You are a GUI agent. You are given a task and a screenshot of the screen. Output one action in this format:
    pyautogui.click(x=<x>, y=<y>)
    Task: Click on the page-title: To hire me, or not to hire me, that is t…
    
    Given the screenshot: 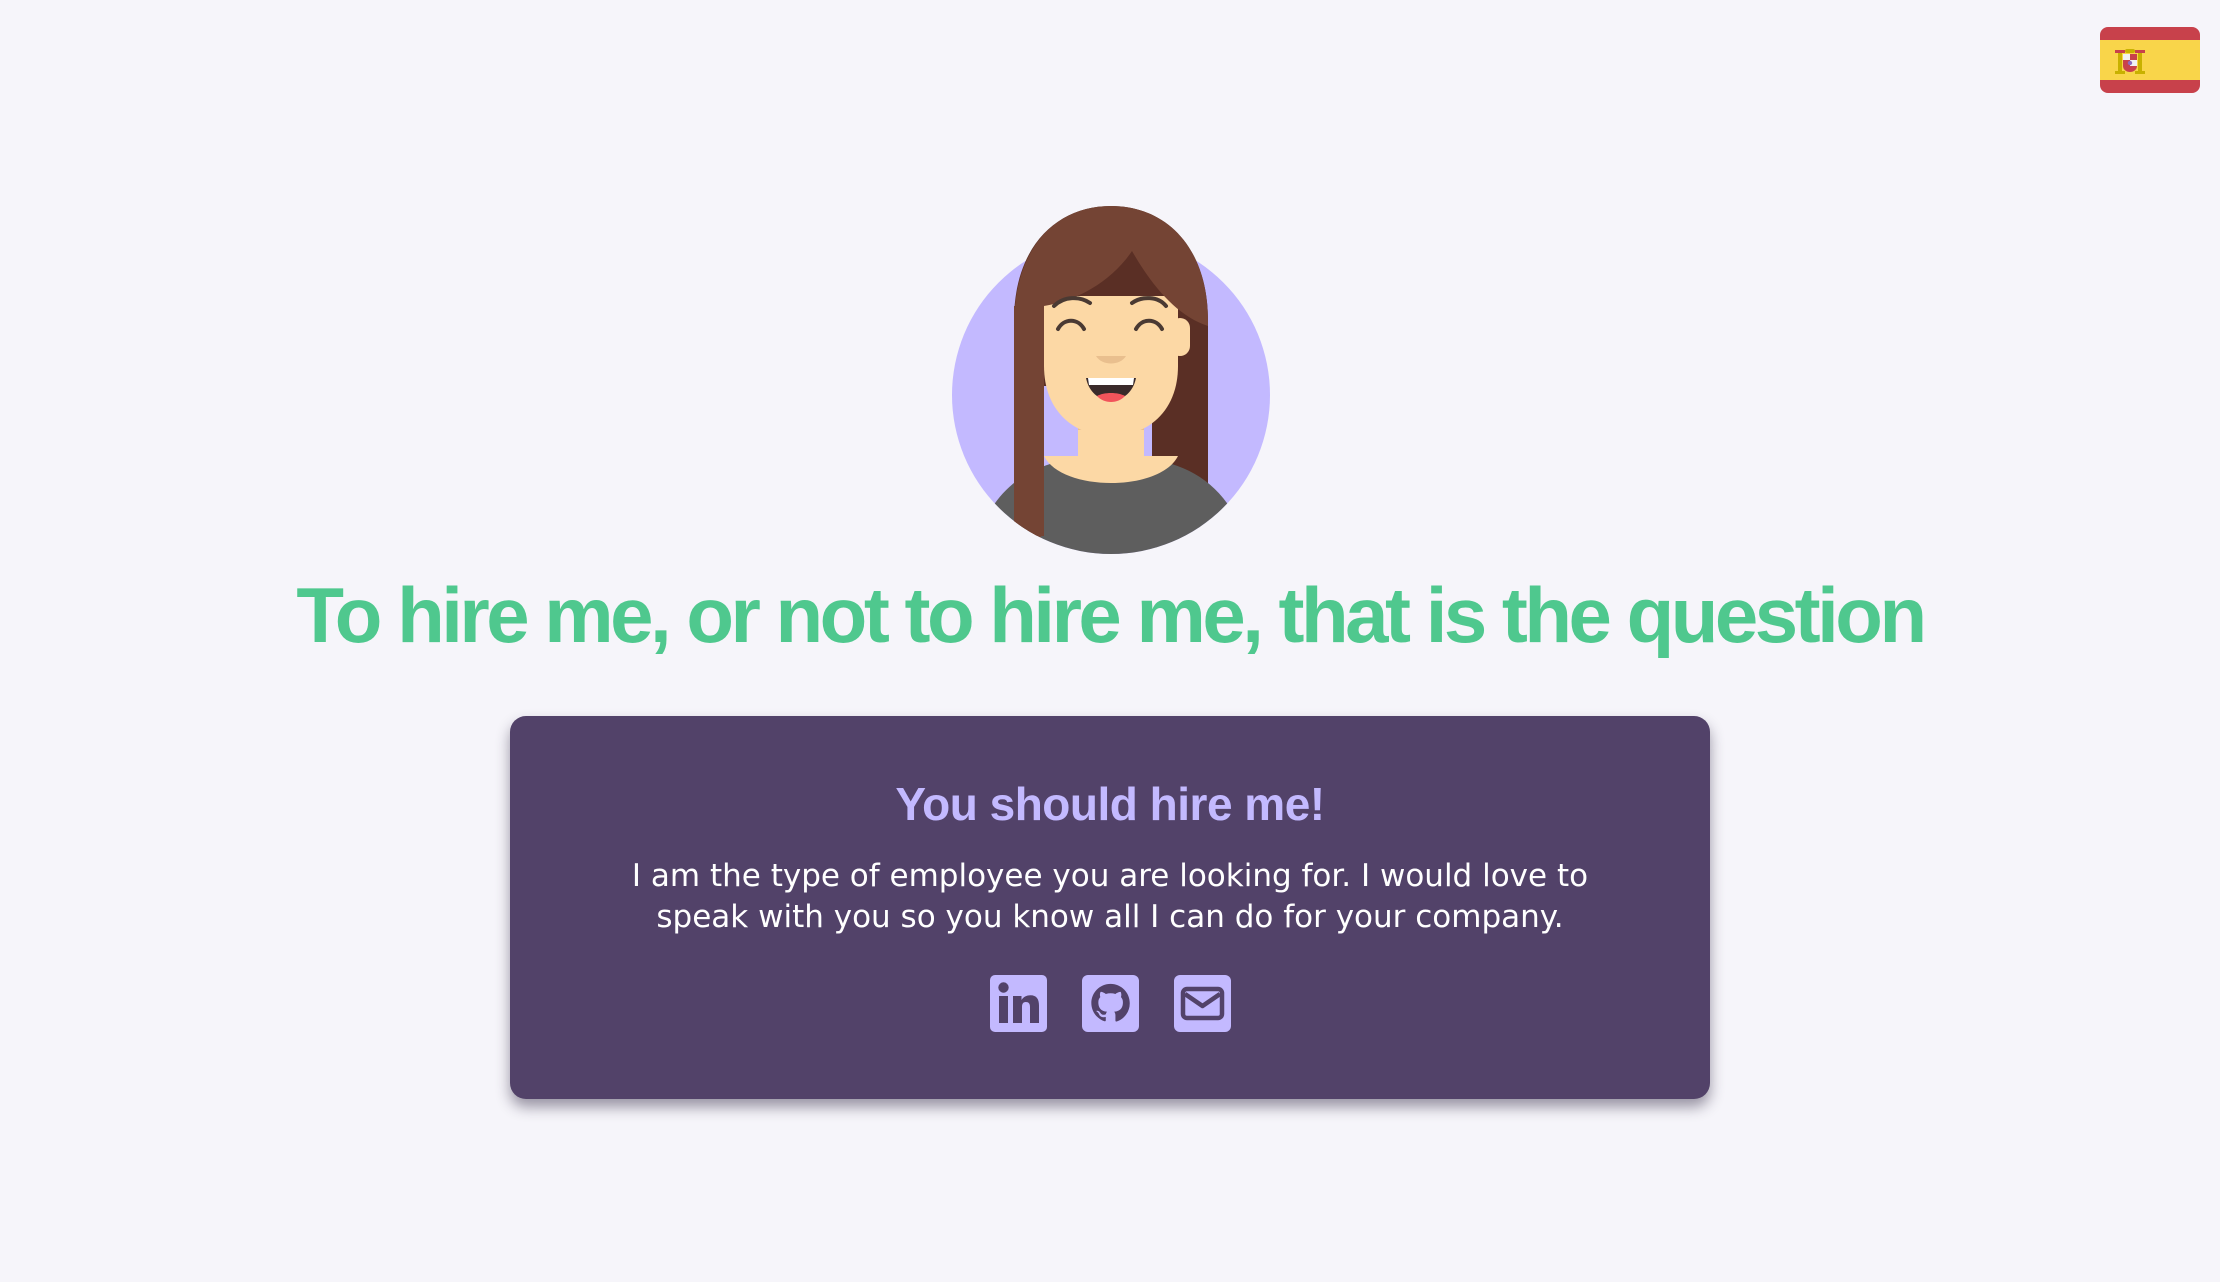 What is the action you would take?
    pyautogui.click(x=1111, y=615)
    